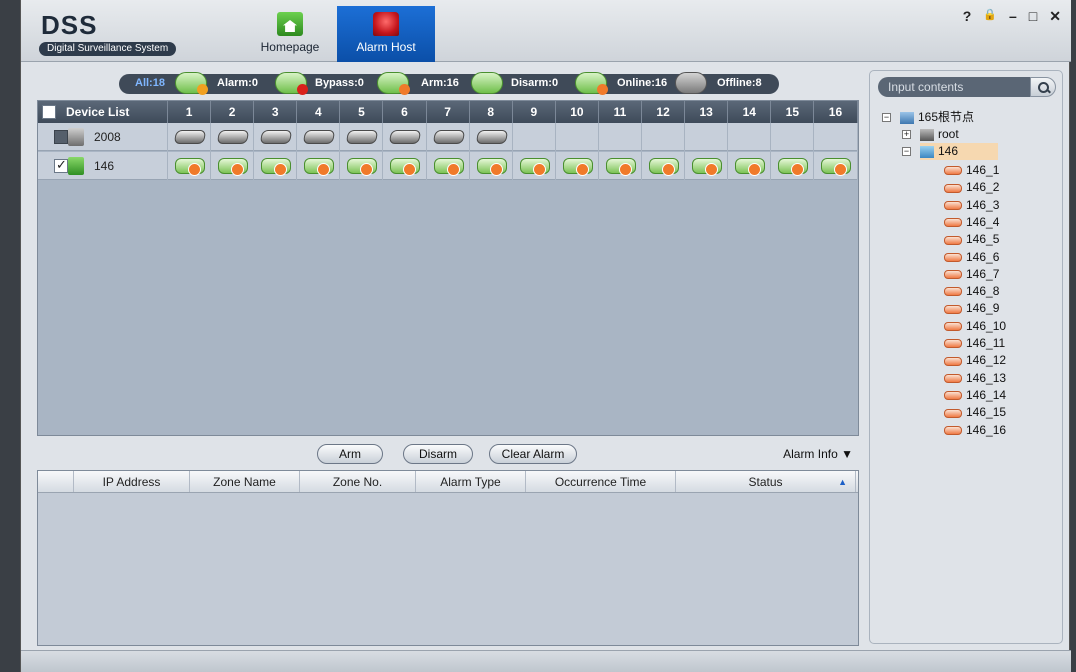 The image size is (1076, 672). I want to click on device-row: 146, so click(448, 166).